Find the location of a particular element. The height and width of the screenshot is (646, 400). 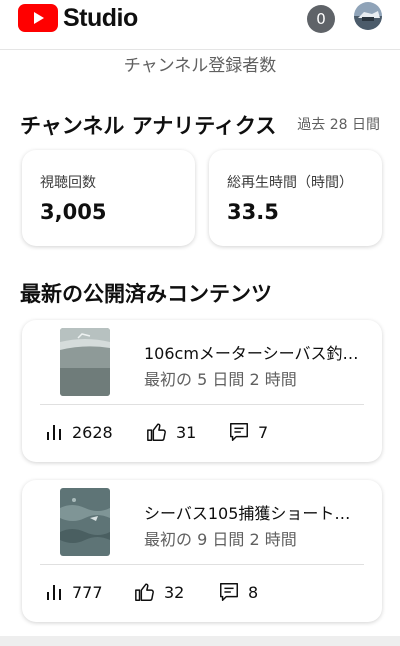

views-label: 視聴回数 is located at coordinates (68, 183).